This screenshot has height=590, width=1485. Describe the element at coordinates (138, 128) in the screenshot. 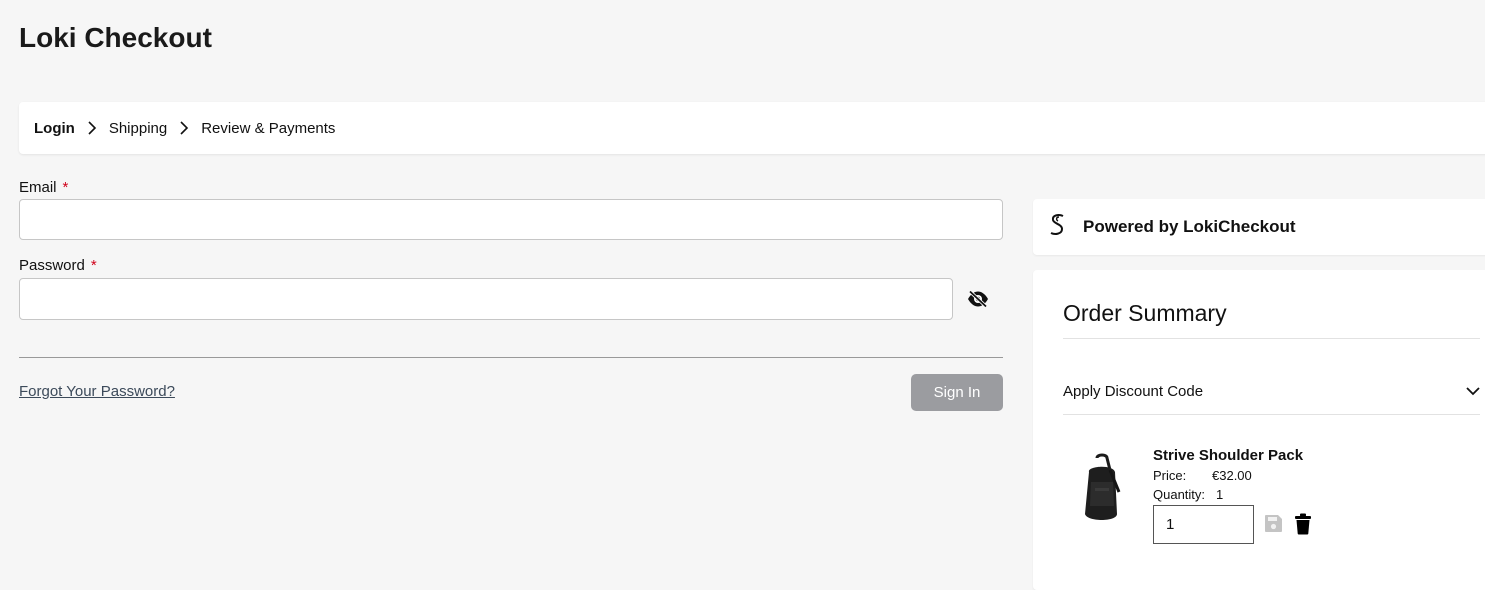

I see `step-shipping: Shipping` at that location.